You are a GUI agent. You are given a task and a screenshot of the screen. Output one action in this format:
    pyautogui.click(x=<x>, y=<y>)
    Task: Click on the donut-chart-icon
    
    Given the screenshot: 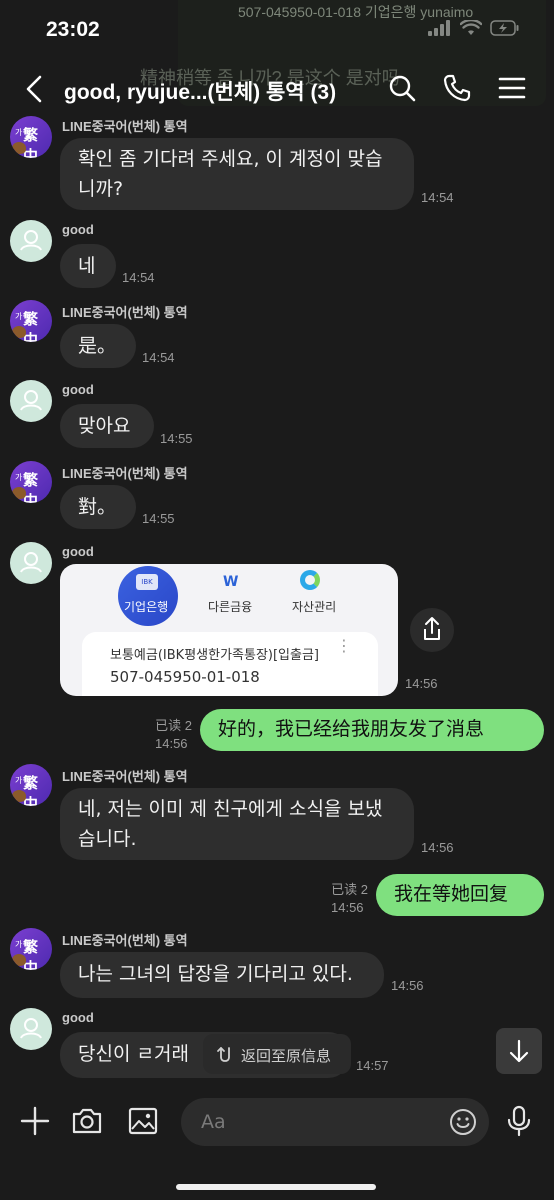 What is the action you would take?
    pyautogui.click(x=310, y=580)
    